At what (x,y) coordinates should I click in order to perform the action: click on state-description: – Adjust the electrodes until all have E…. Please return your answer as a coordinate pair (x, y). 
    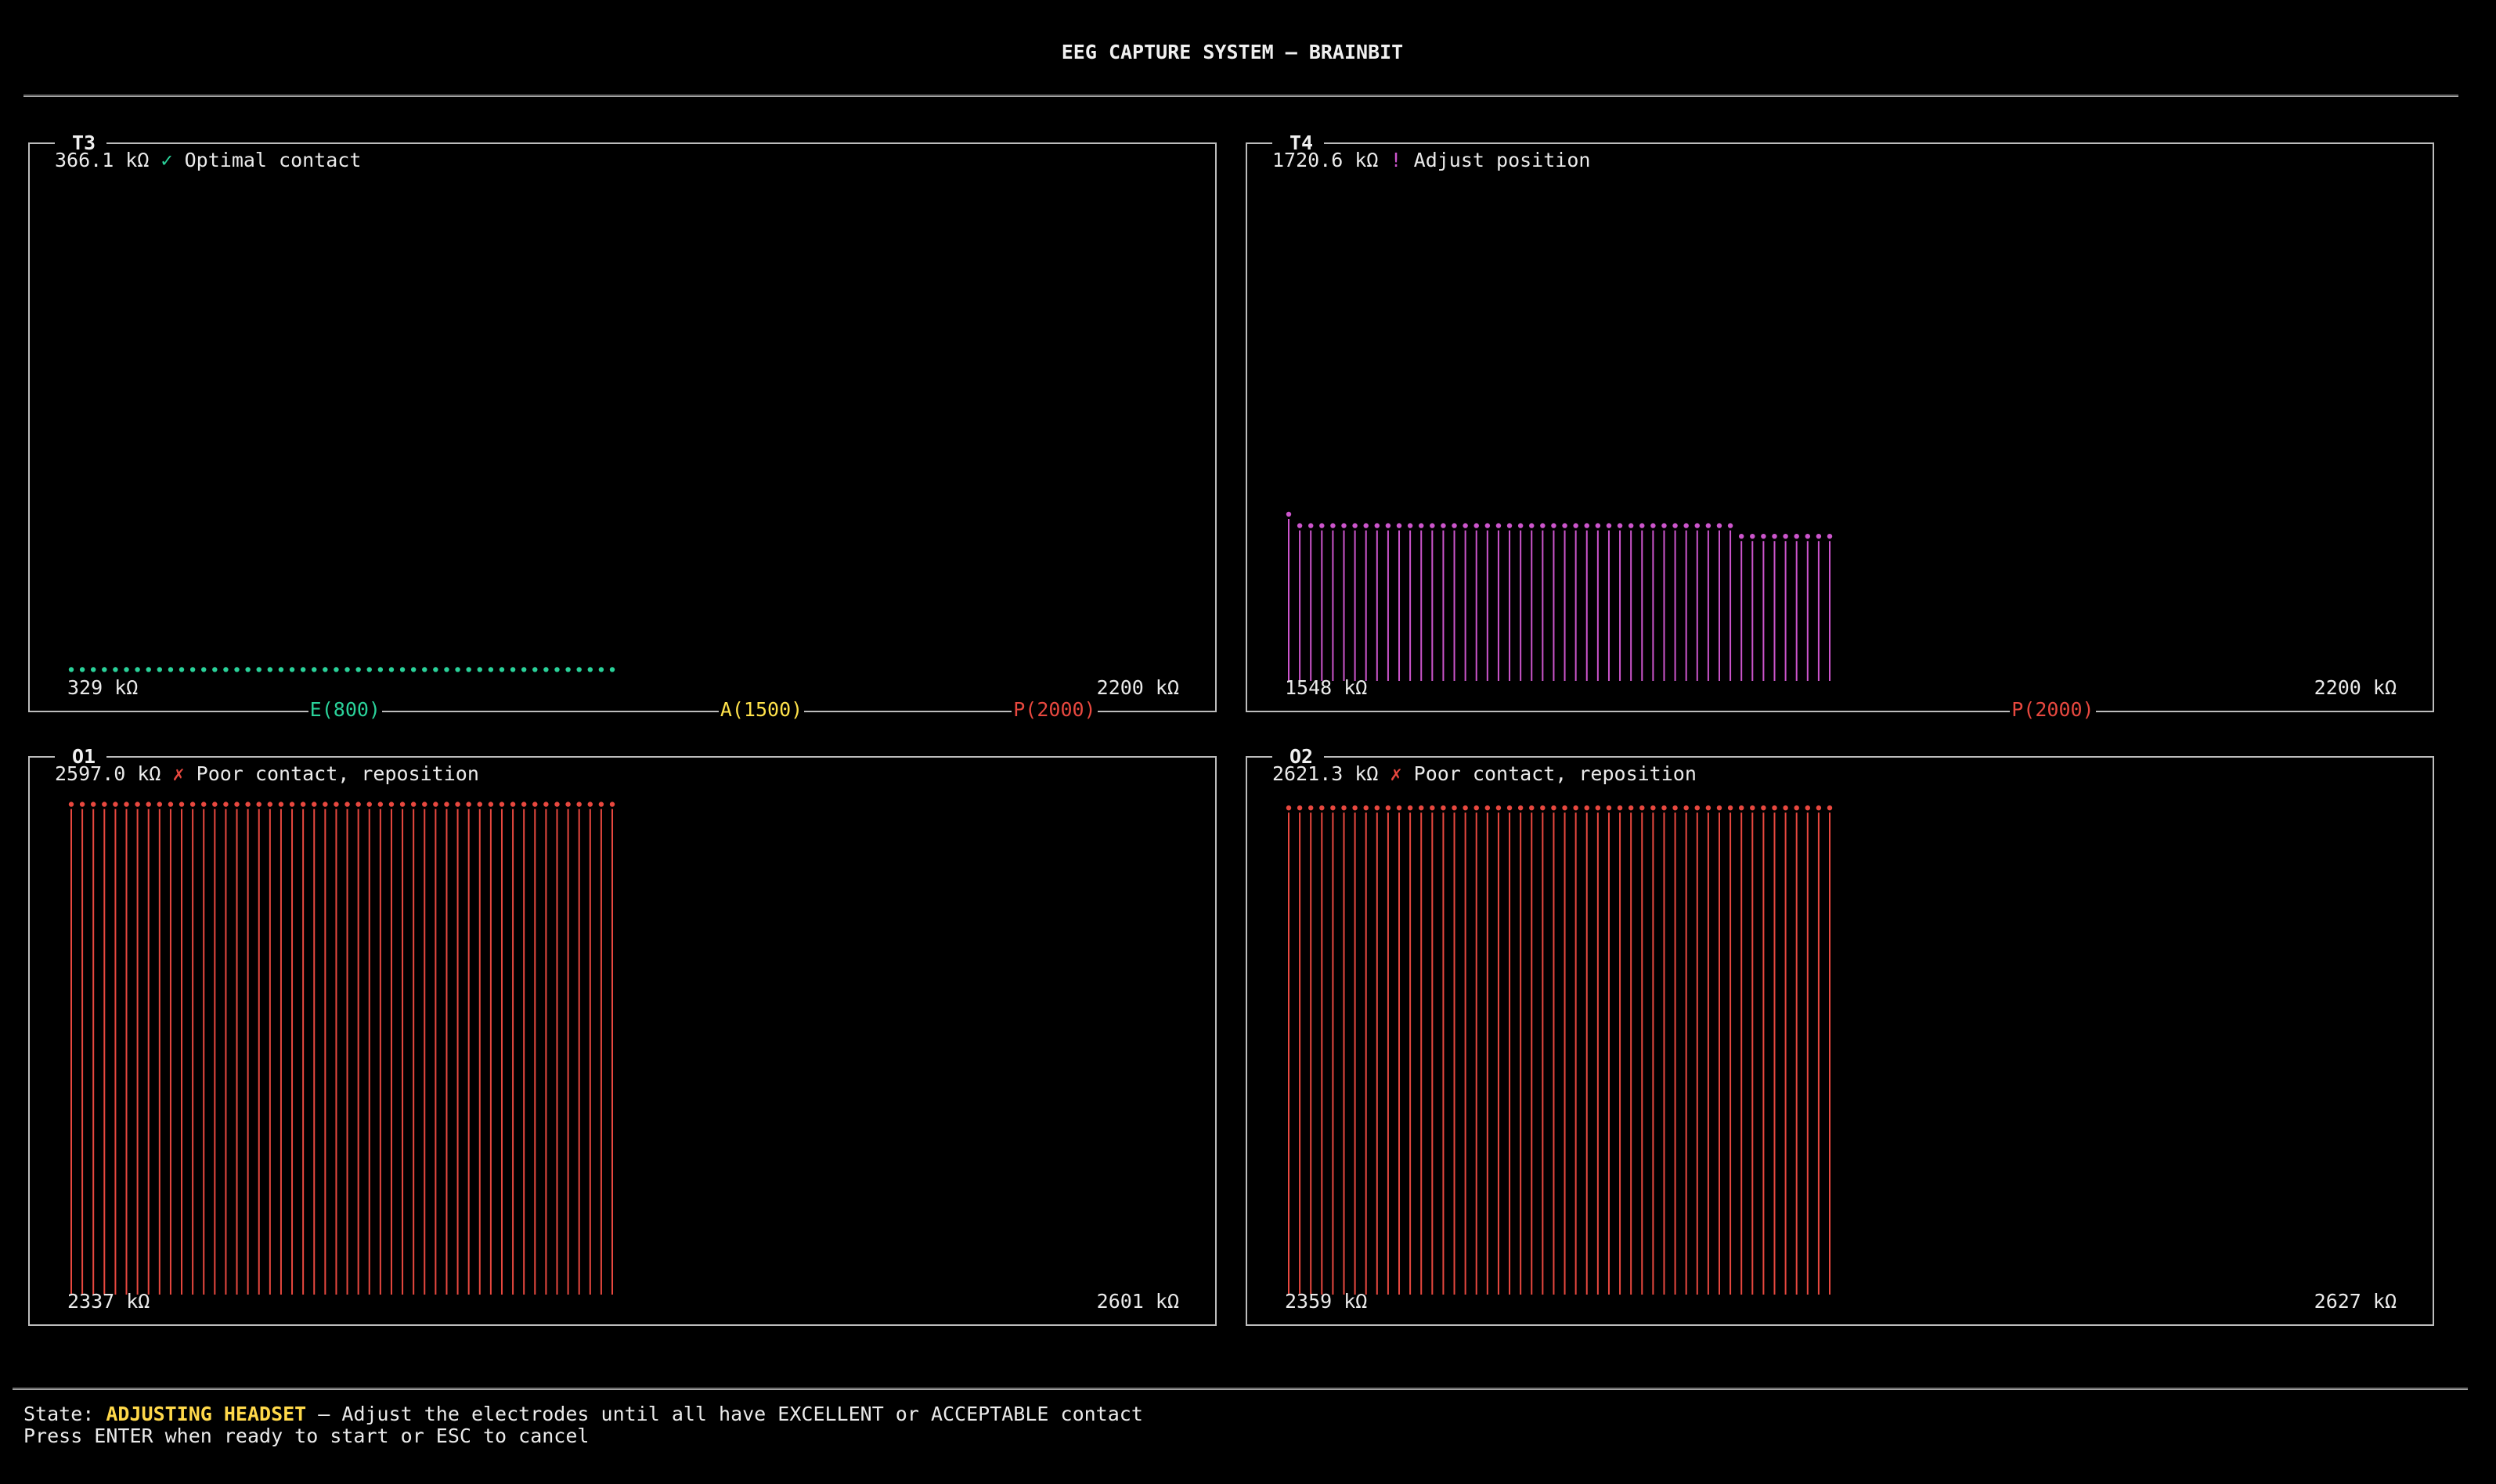
    Looking at the image, I should click on (724, 1414).